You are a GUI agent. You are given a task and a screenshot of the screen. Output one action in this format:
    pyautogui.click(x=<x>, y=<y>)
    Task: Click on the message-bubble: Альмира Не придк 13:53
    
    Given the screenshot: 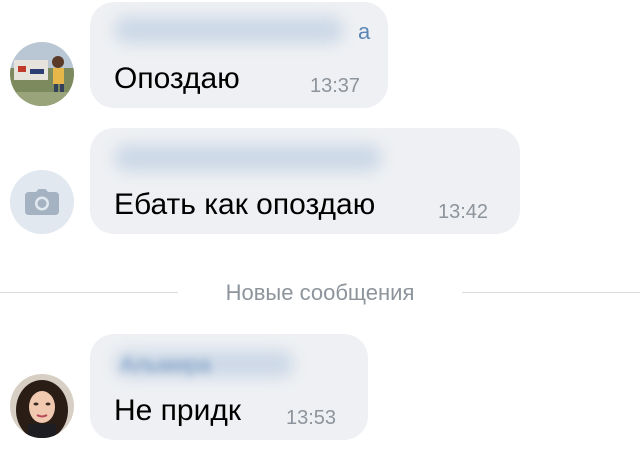 What is the action you would take?
    pyautogui.click(x=229, y=387)
    